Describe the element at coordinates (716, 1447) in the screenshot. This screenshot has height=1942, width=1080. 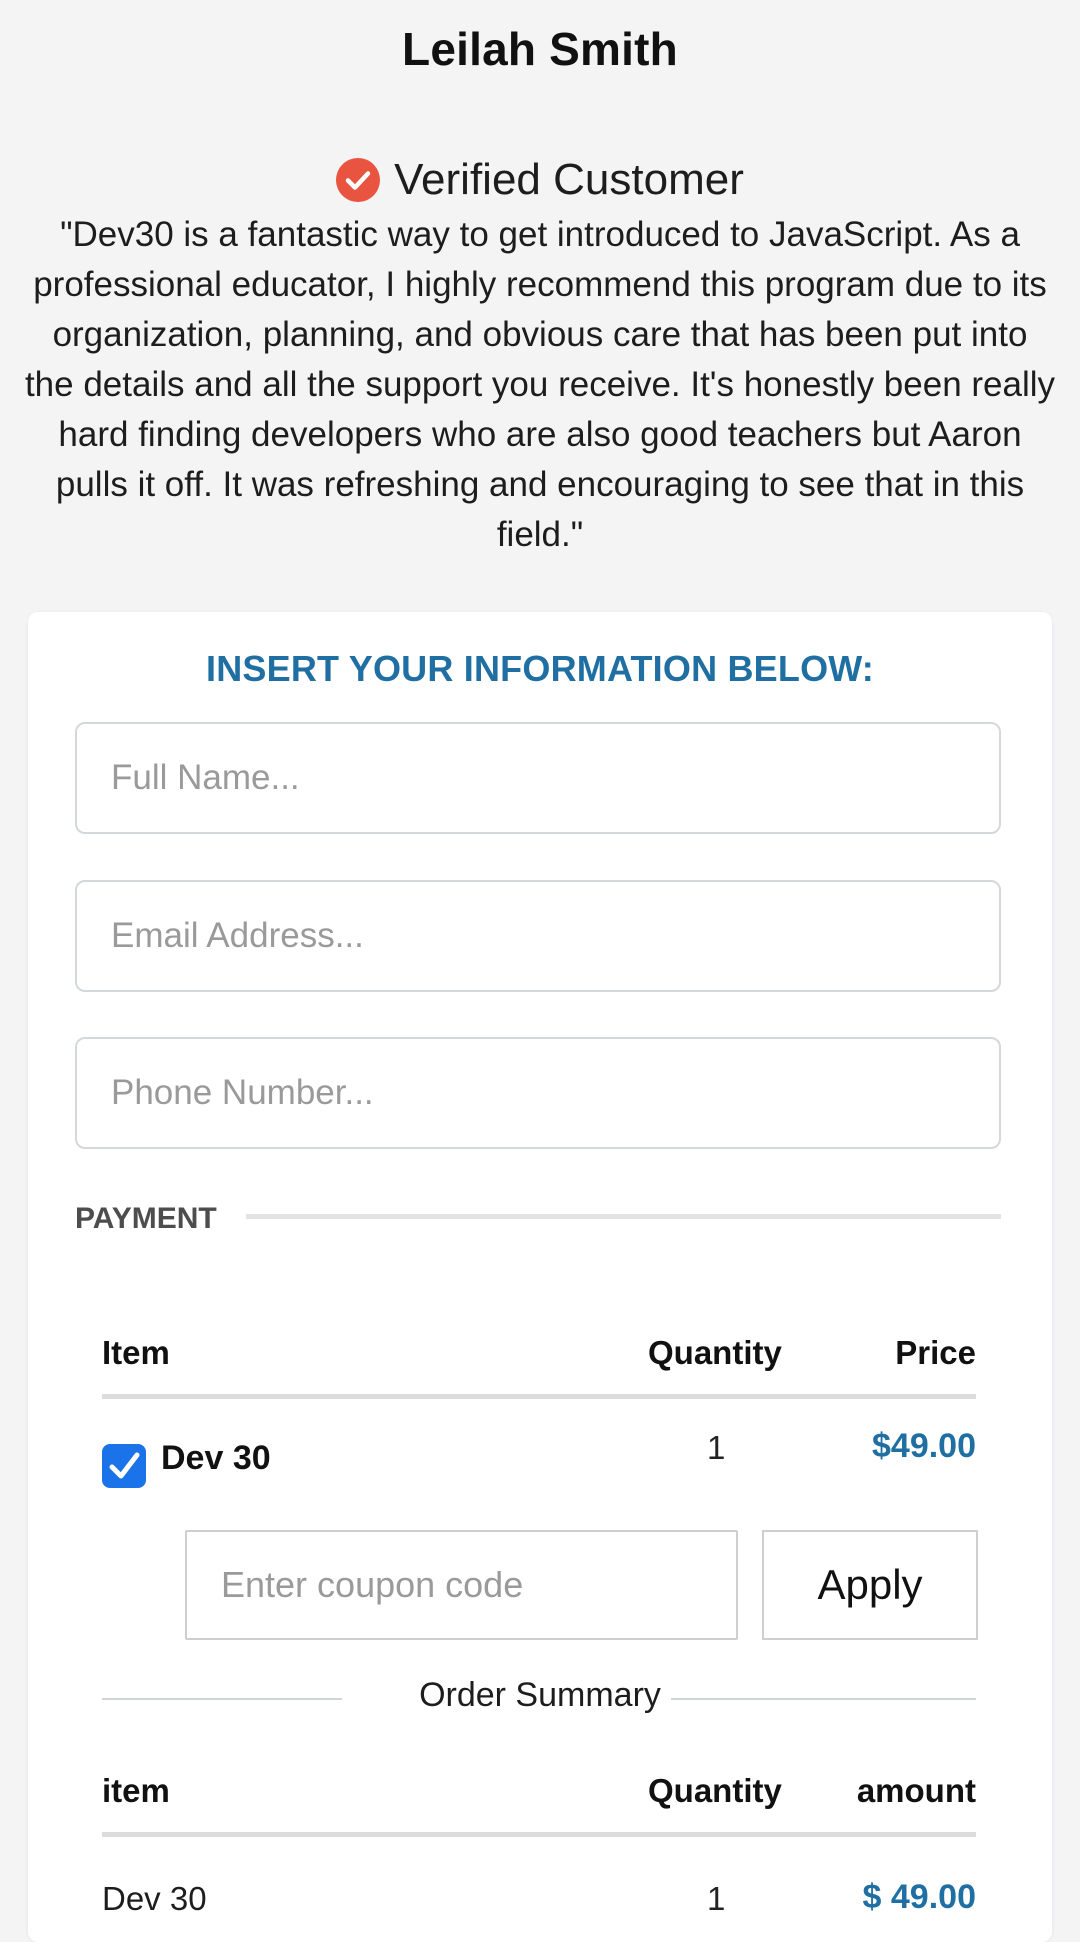
I see `payment-item-quantity: 1` at that location.